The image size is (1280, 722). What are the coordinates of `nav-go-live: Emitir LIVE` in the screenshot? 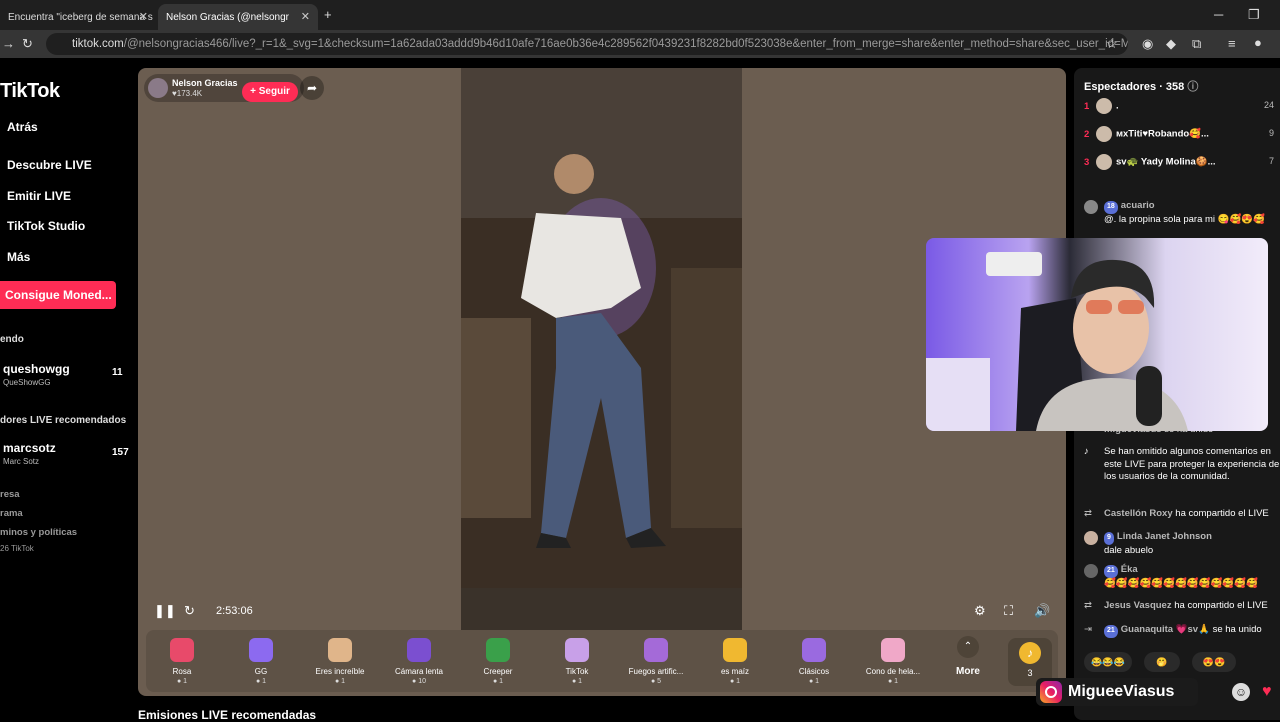 It's located at (39, 196).